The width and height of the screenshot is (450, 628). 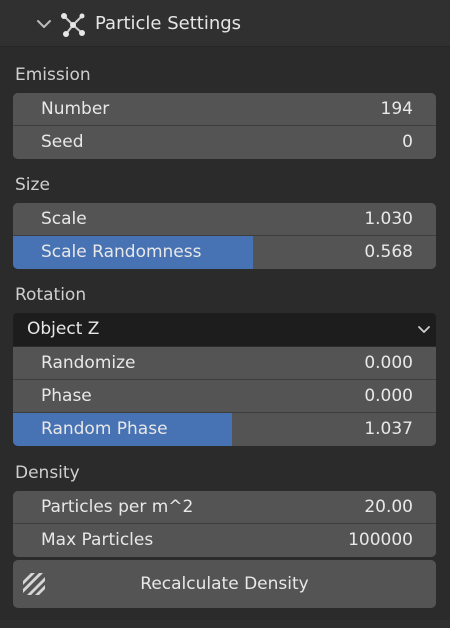 What do you see at coordinates (62, 142) in the screenshot?
I see `seed-label: Seed` at bounding box center [62, 142].